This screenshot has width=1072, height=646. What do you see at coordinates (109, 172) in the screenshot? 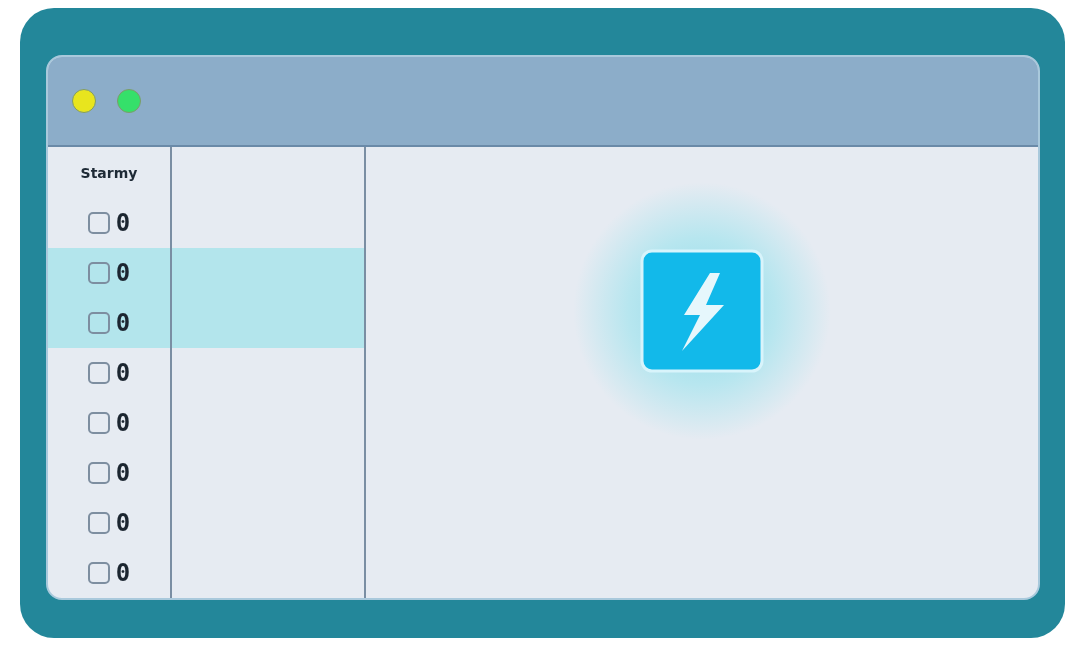
I see `sidebar-title: Starmy` at bounding box center [109, 172].